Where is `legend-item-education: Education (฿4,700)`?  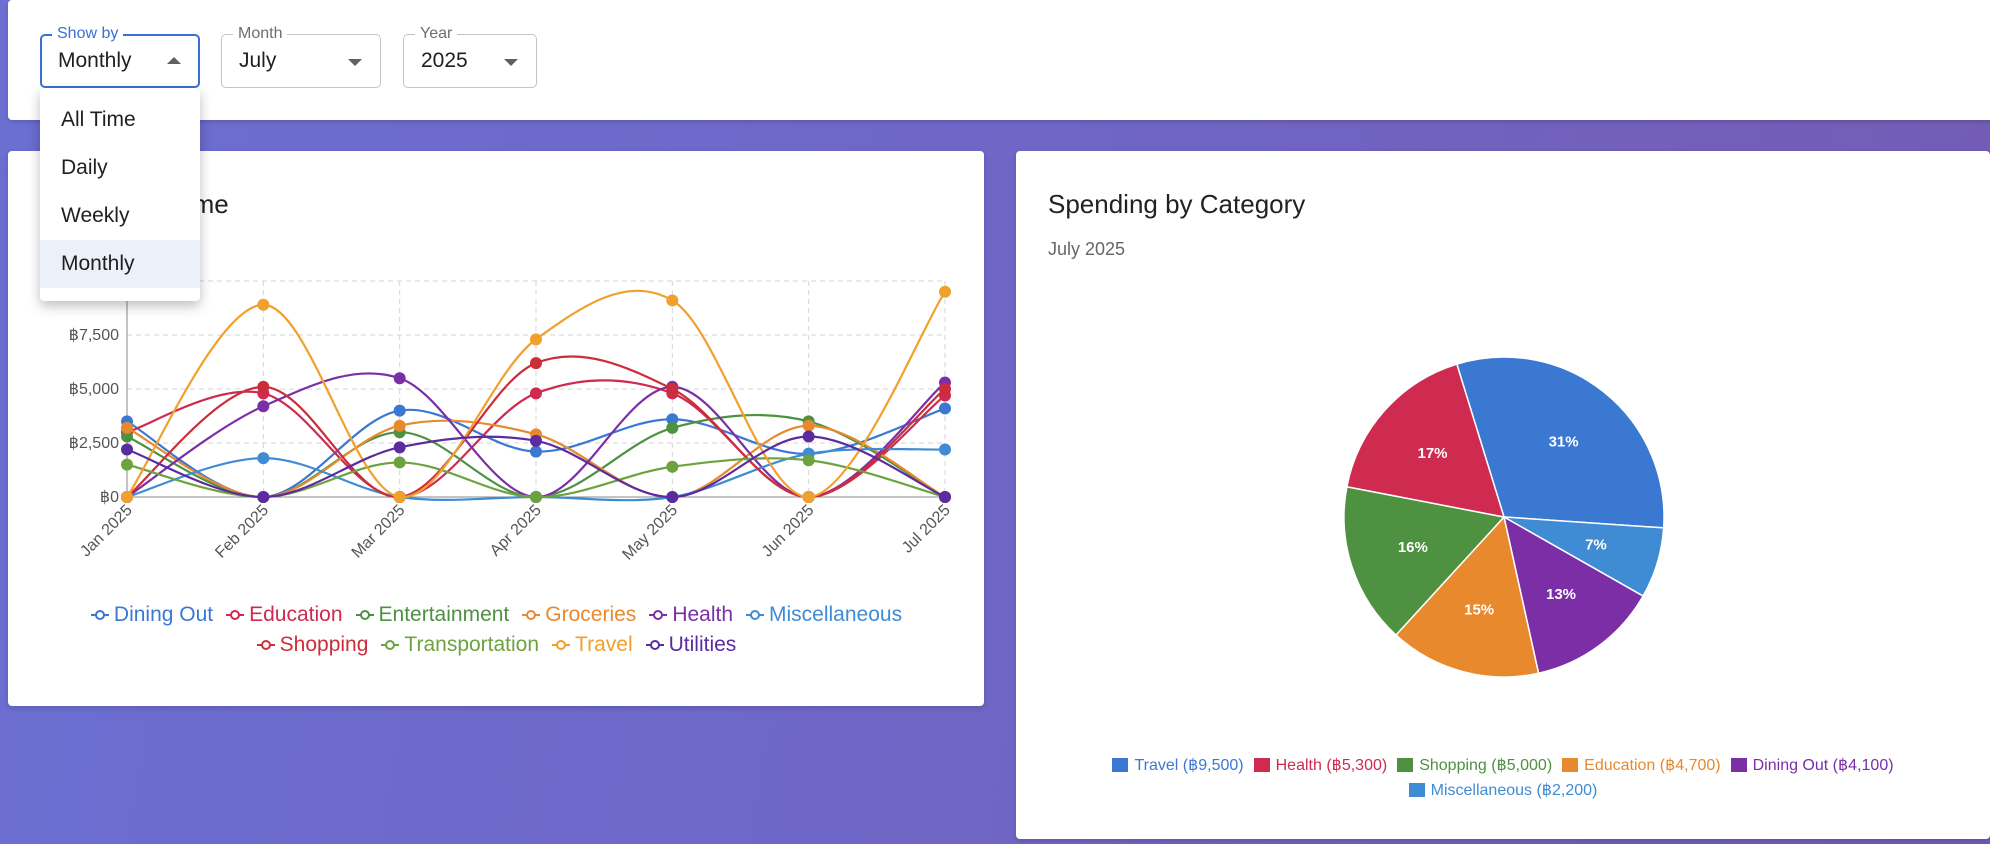 legend-item-education: Education (฿4,700) is located at coordinates (1641, 765).